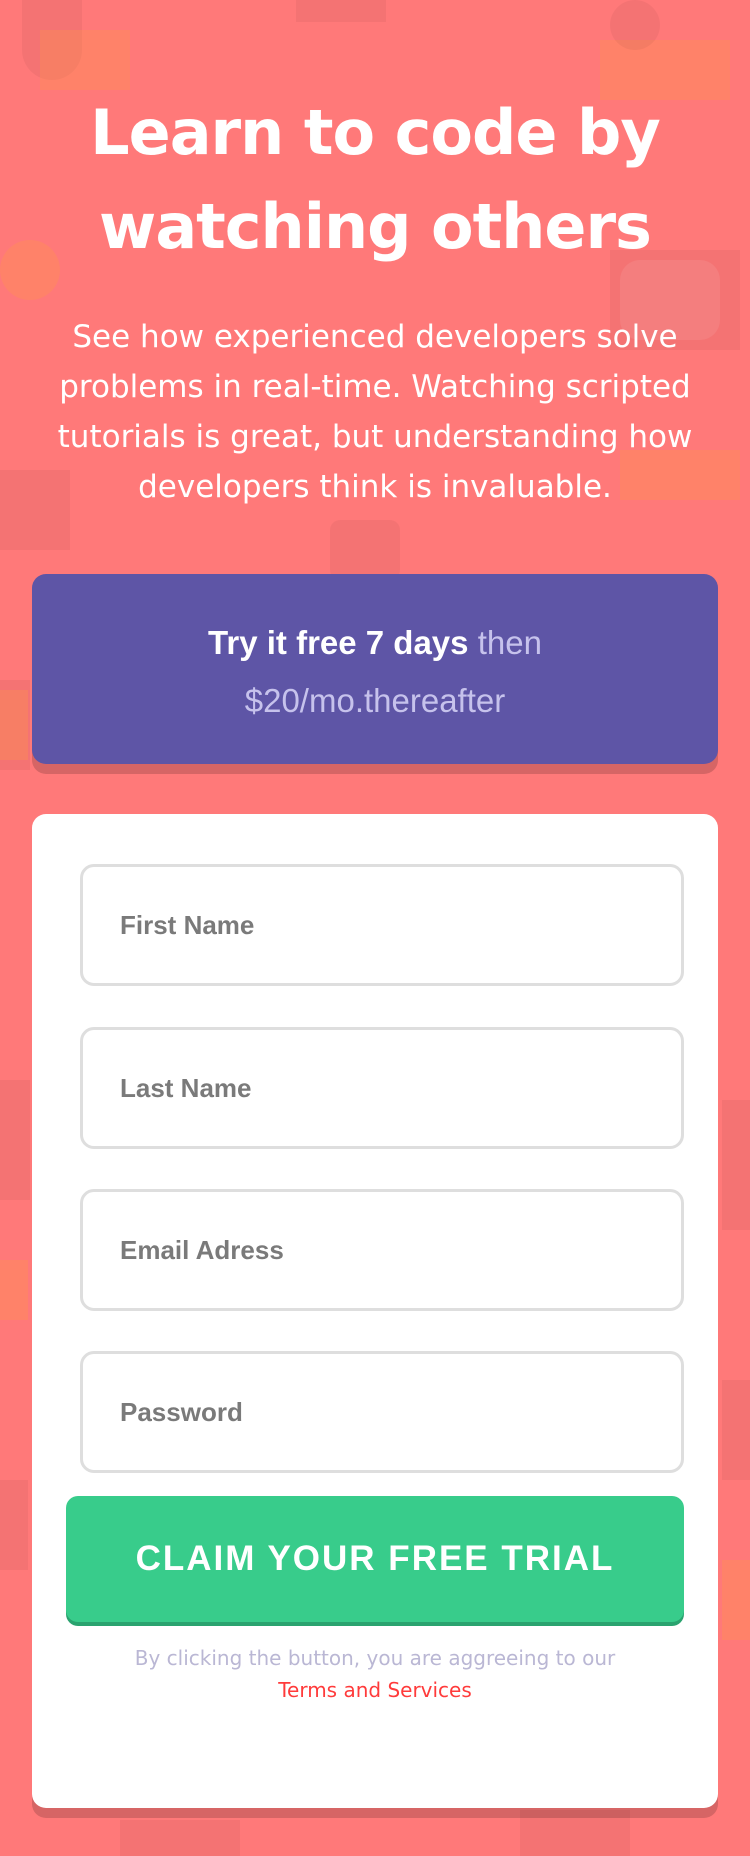  Describe the element at coordinates (509, 642) in the screenshot. I see `offer-then-text: then` at that location.